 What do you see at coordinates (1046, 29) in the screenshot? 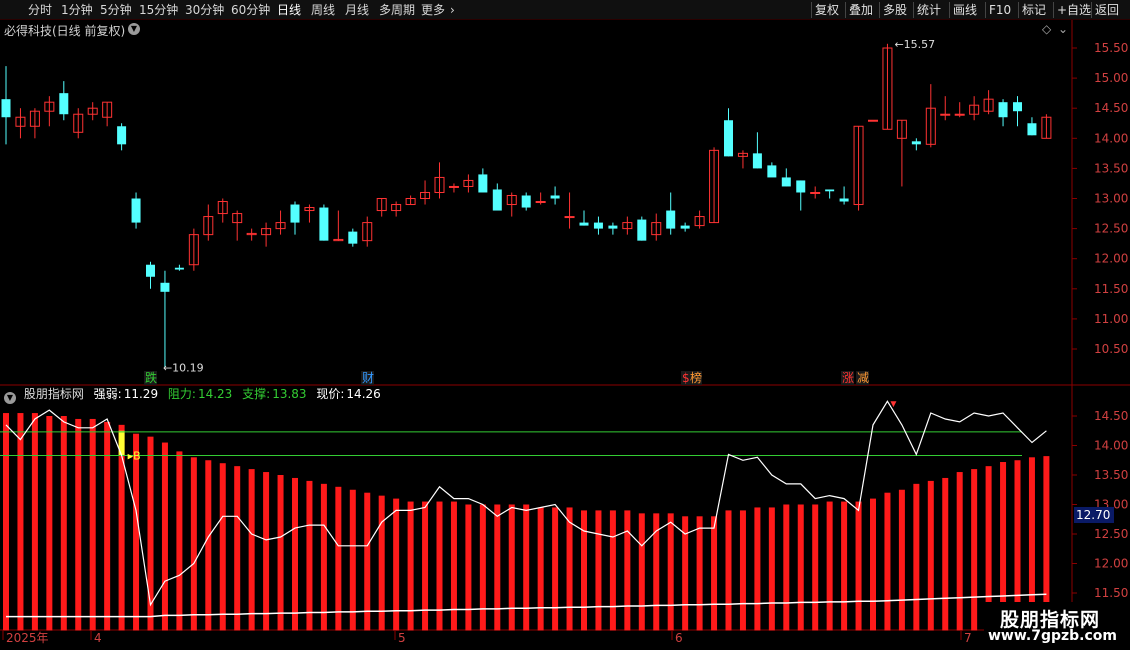
I see `diamond-icon: ◇` at bounding box center [1046, 29].